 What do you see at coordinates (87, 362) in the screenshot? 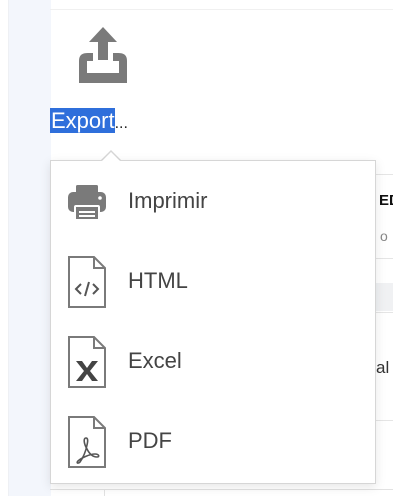
I see `excel-file-icon` at bounding box center [87, 362].